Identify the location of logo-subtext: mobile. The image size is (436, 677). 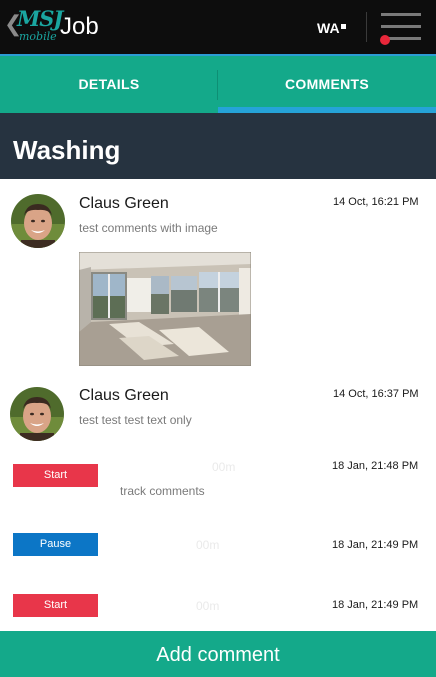
(38, 36).